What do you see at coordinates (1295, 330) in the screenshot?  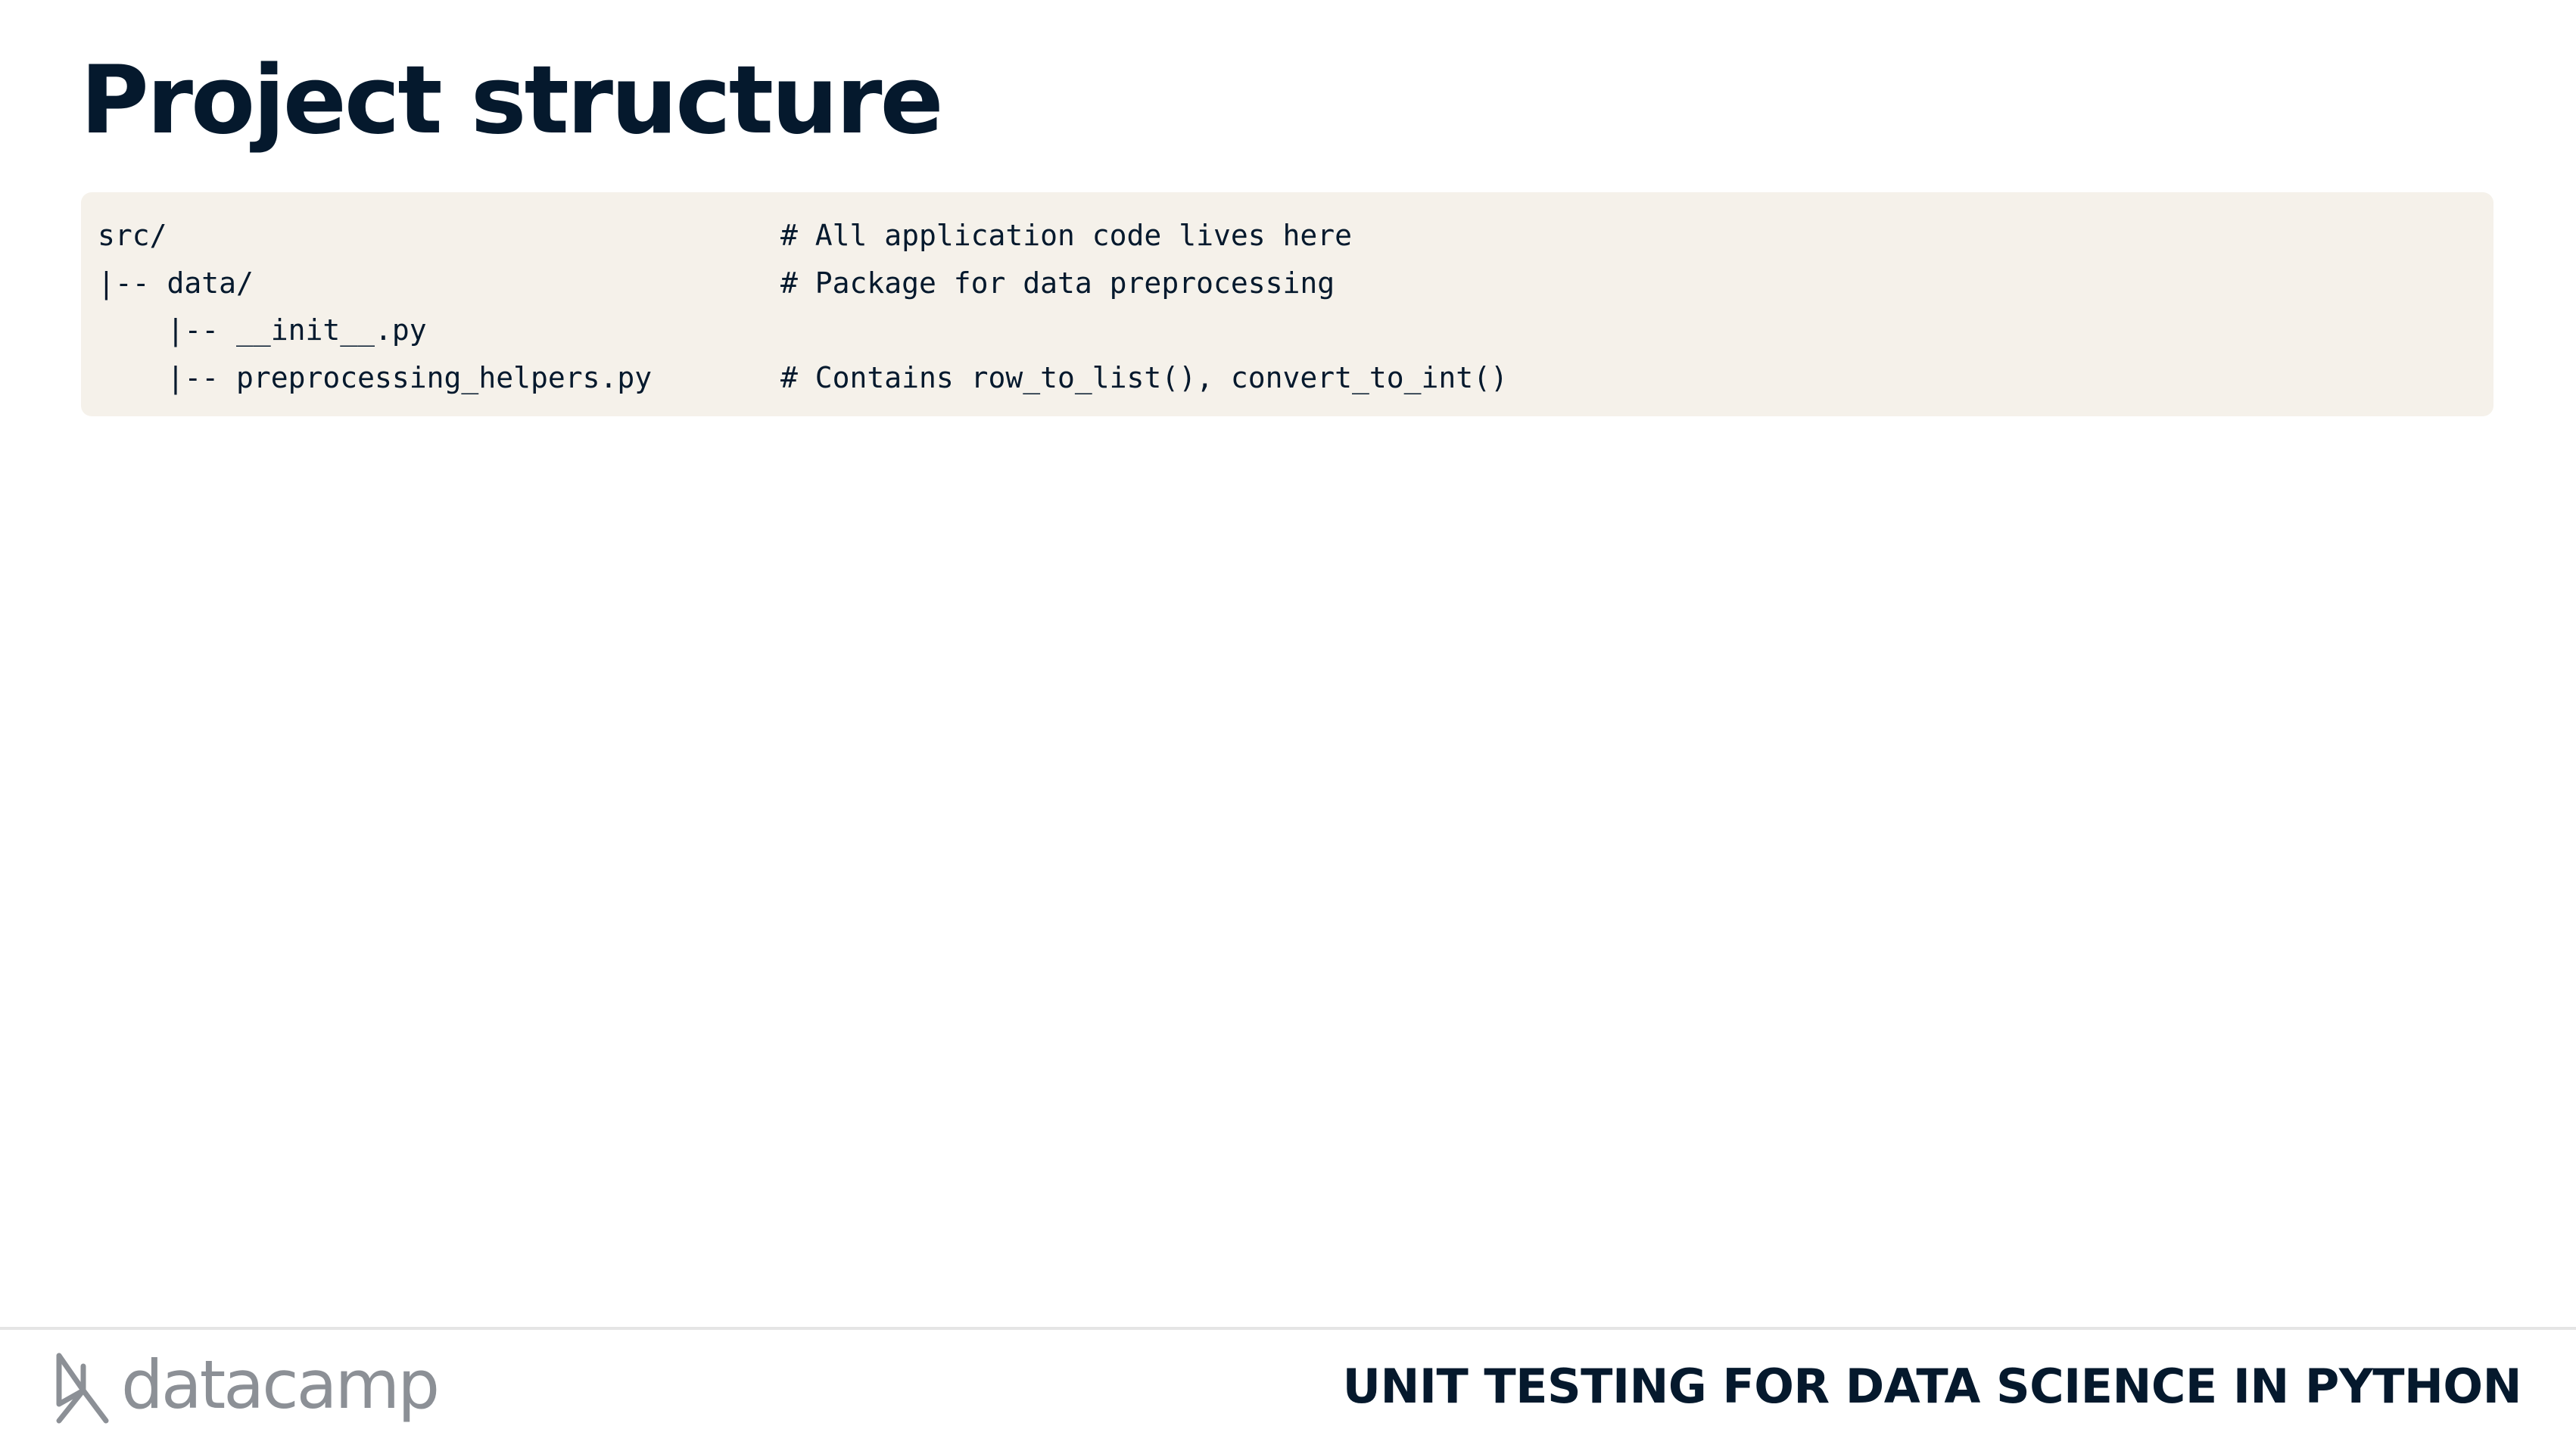 I see `code-line: |-- __init__.py` at bounding box center [1295, 330].